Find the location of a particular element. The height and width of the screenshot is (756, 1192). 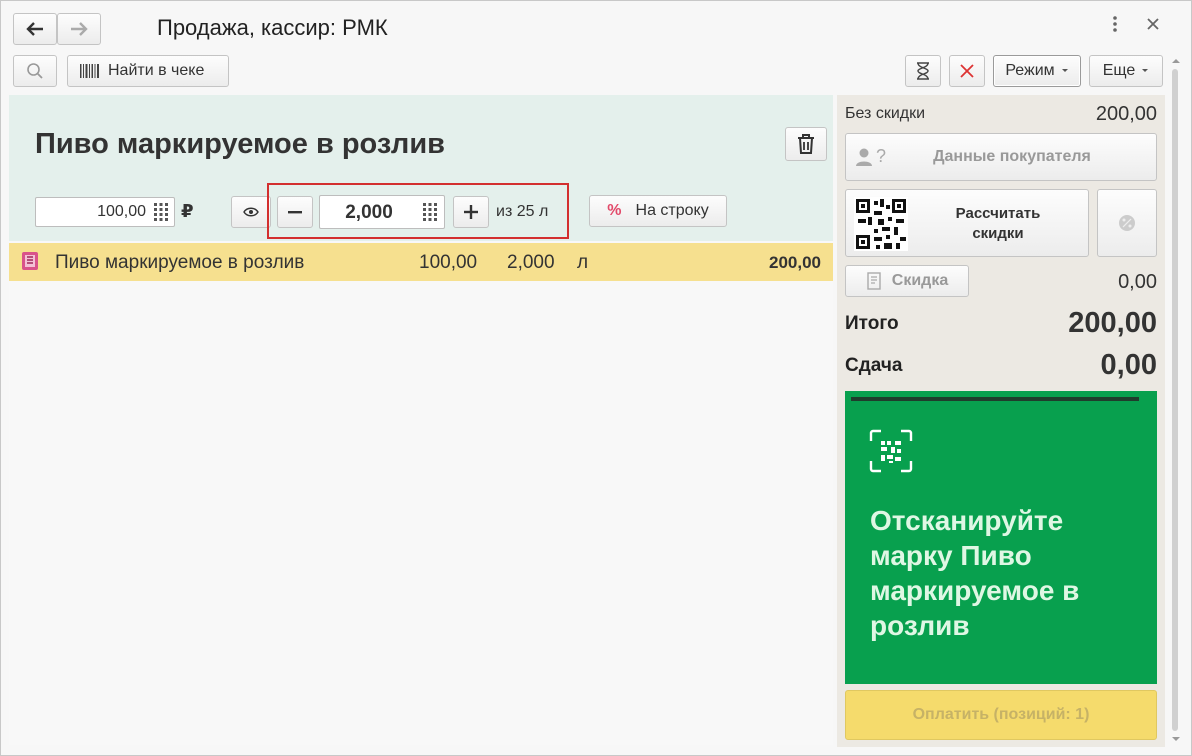

view-button is located at coordinates (251, 212).